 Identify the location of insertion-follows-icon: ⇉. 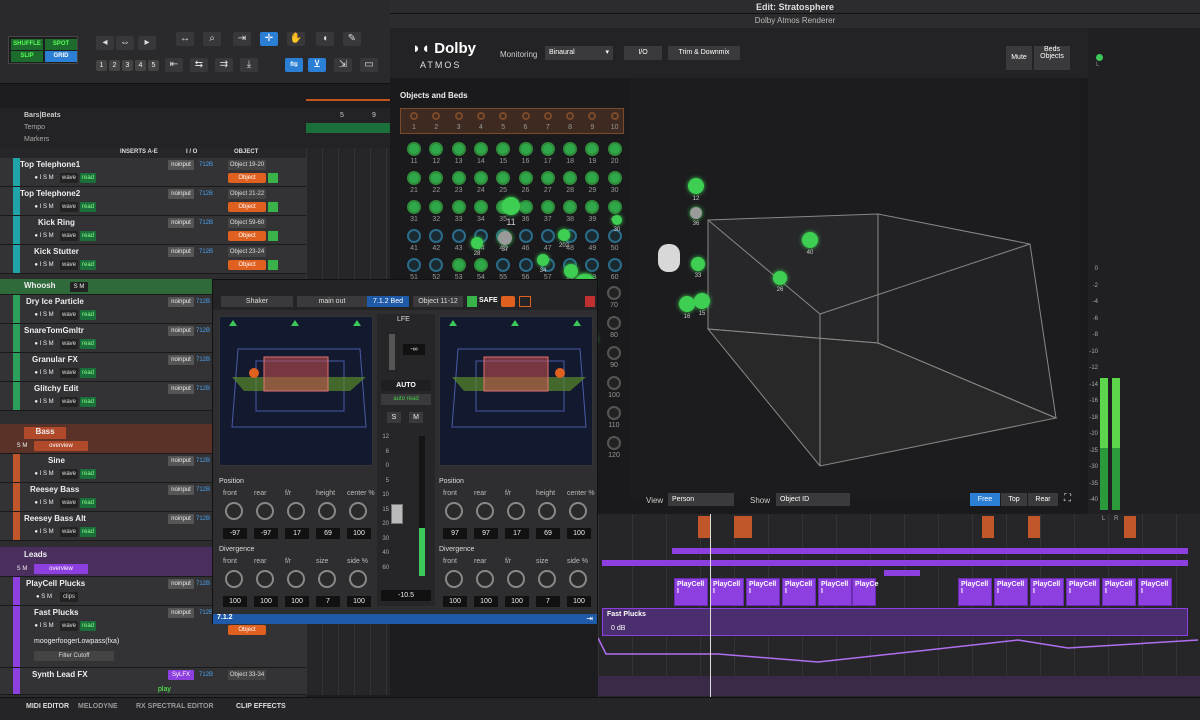
(224, 65).